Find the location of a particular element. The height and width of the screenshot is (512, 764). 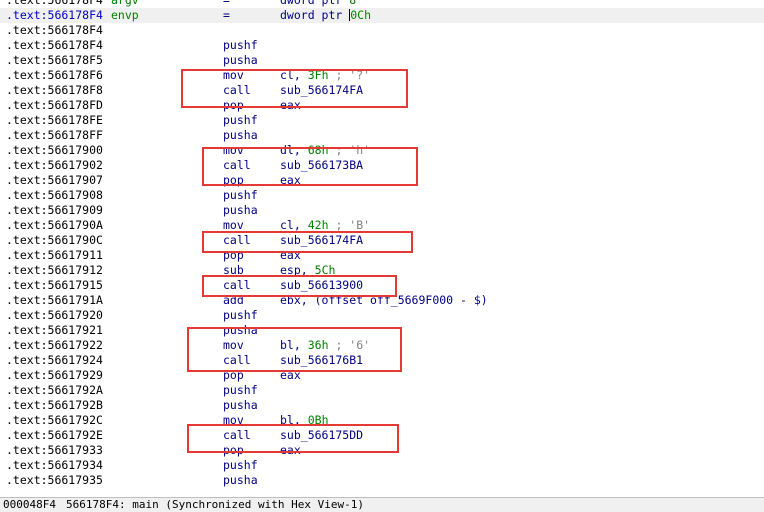

line-address: .text:566178FD is located at coordinates (54, 105).